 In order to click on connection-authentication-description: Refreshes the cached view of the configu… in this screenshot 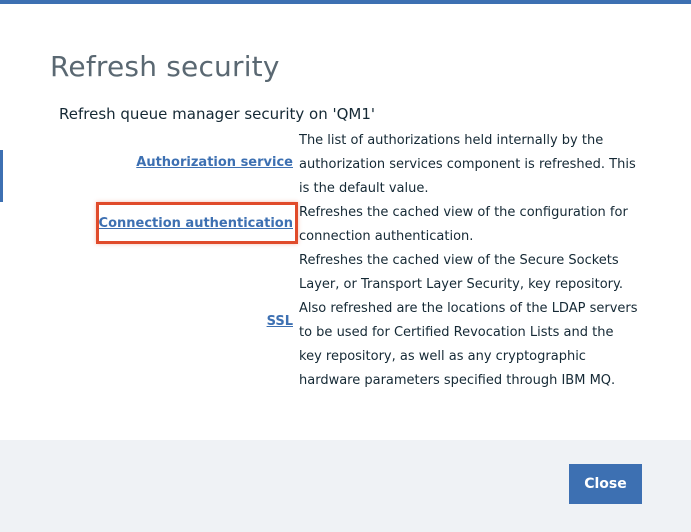, I will do `click(463, 224)`.